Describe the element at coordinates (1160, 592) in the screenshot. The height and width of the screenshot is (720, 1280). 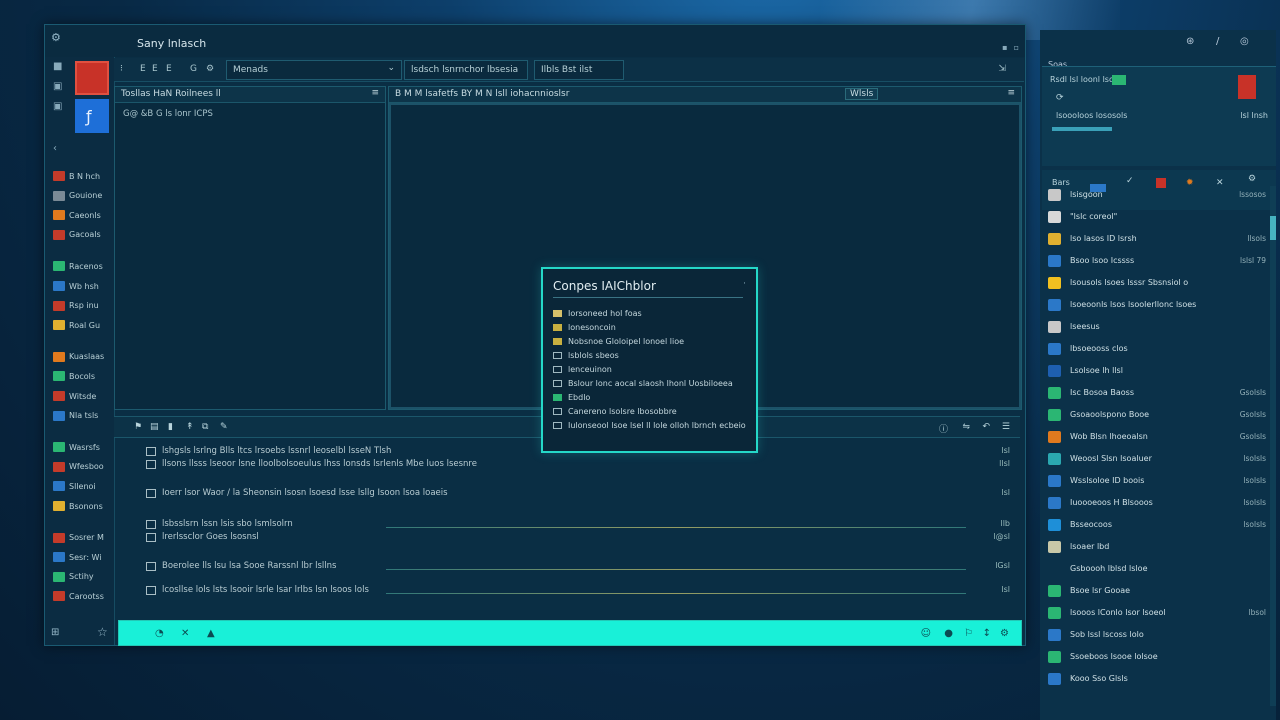
I see `panel-list-item: Bsoe lsr Gooae` at that location.